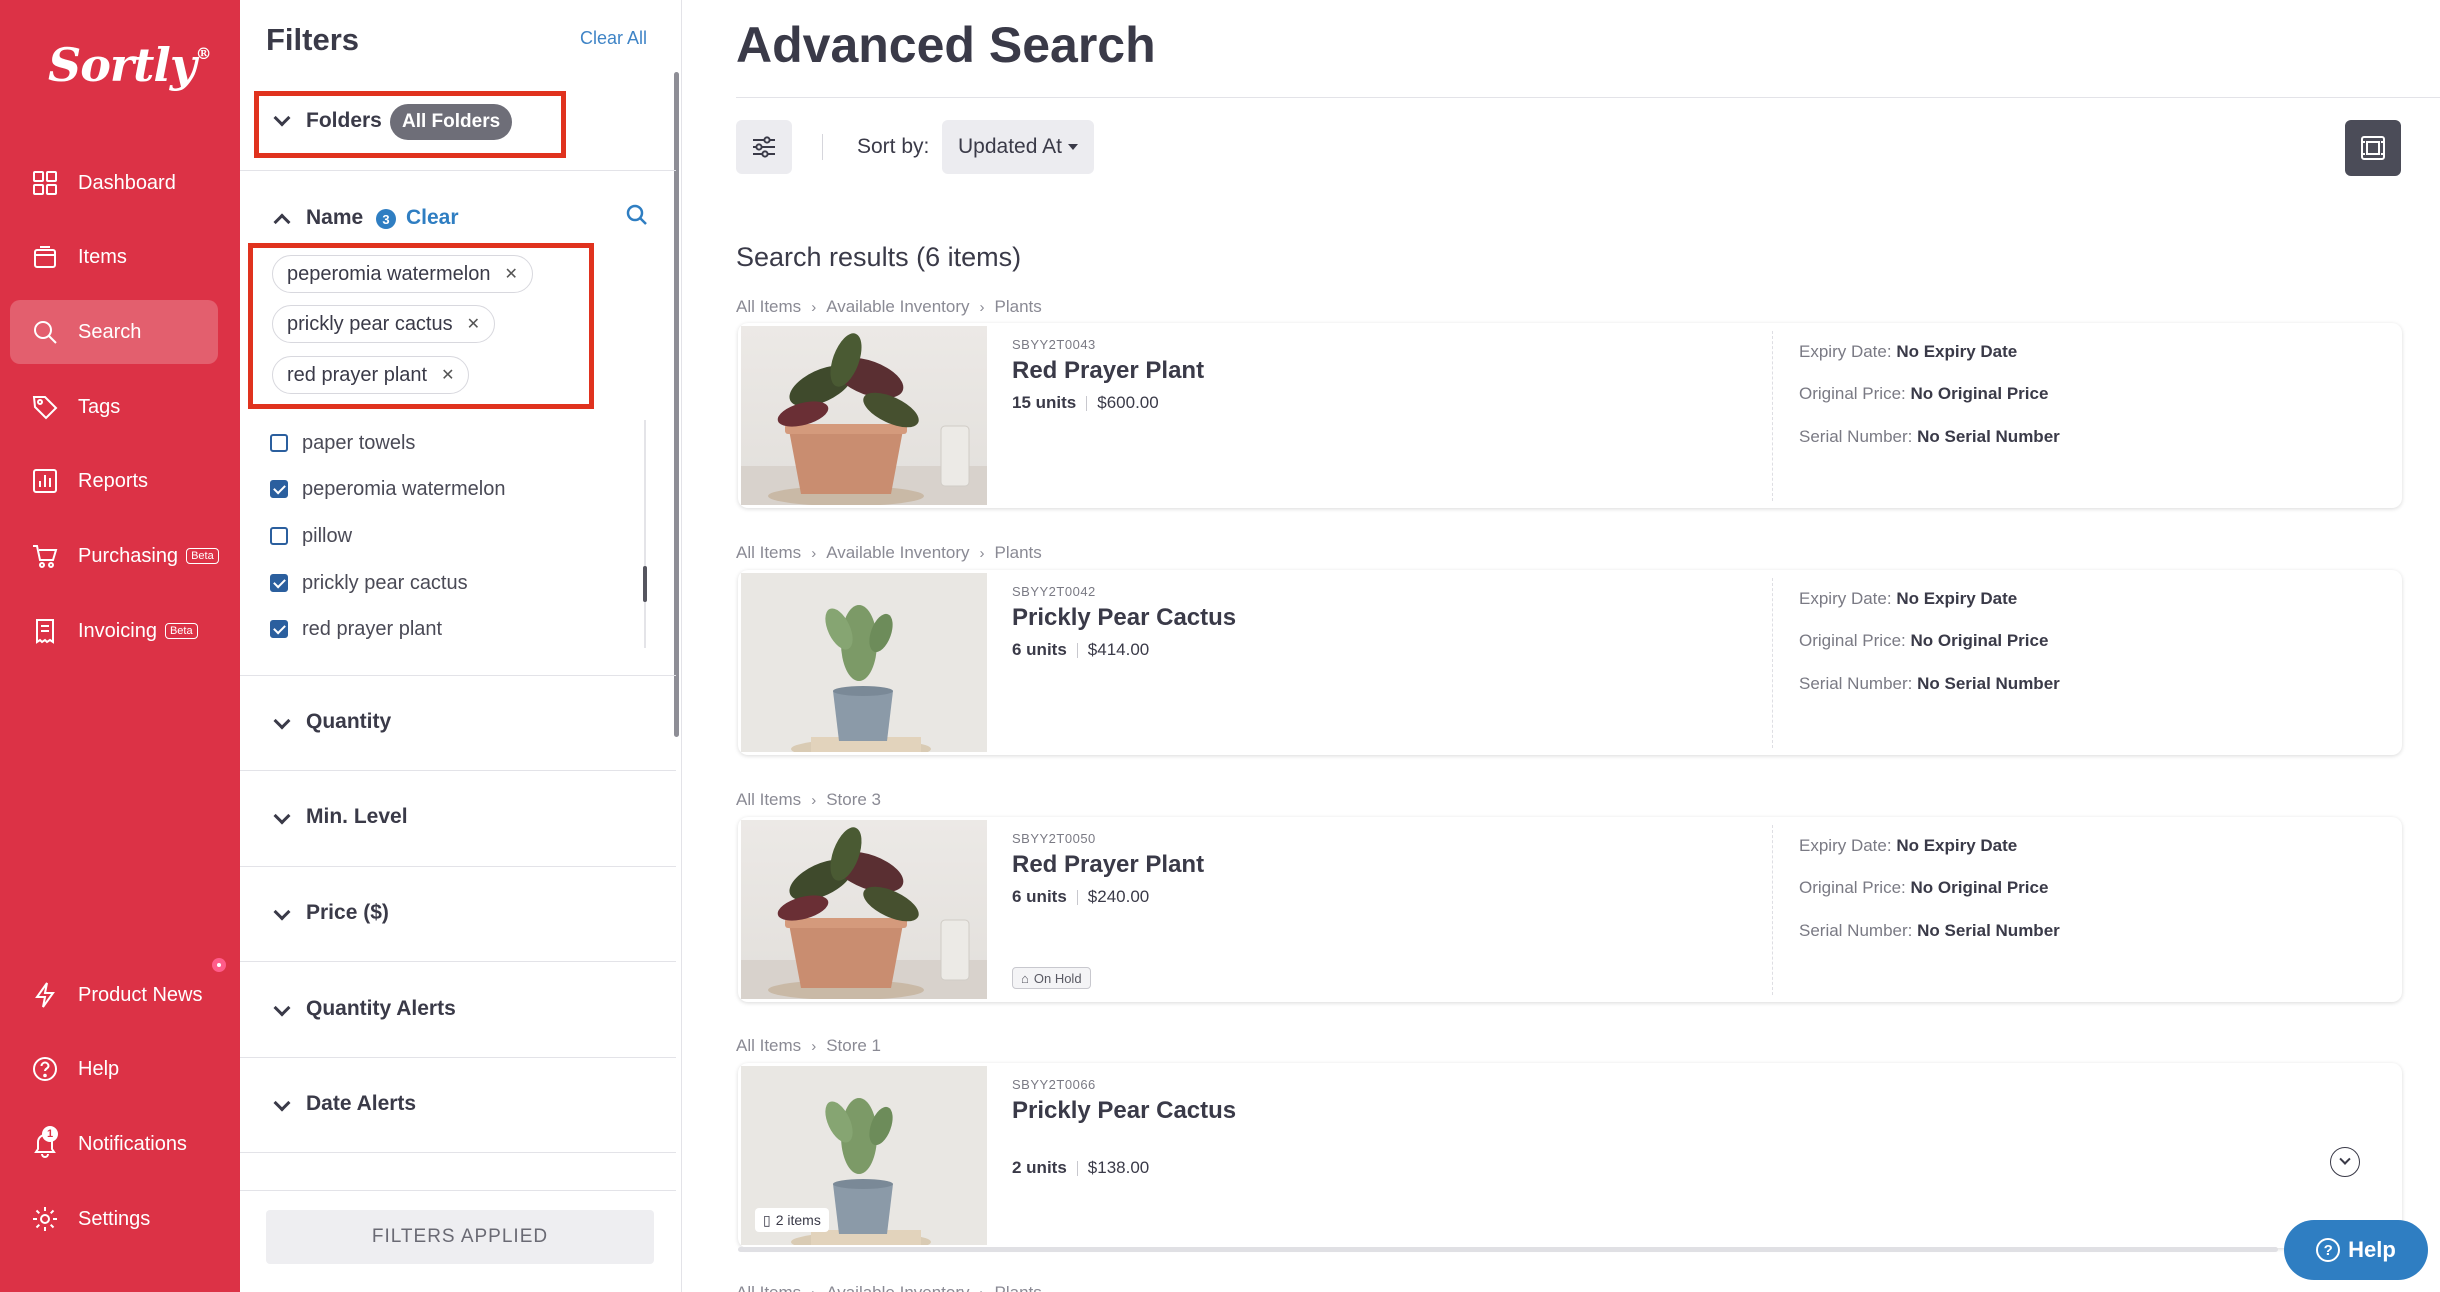 This screenshot has height=1292, width=2440. Describe the element at coordinates (676, 404) in the screenshot. I see `filters-scrollbar` at that location.